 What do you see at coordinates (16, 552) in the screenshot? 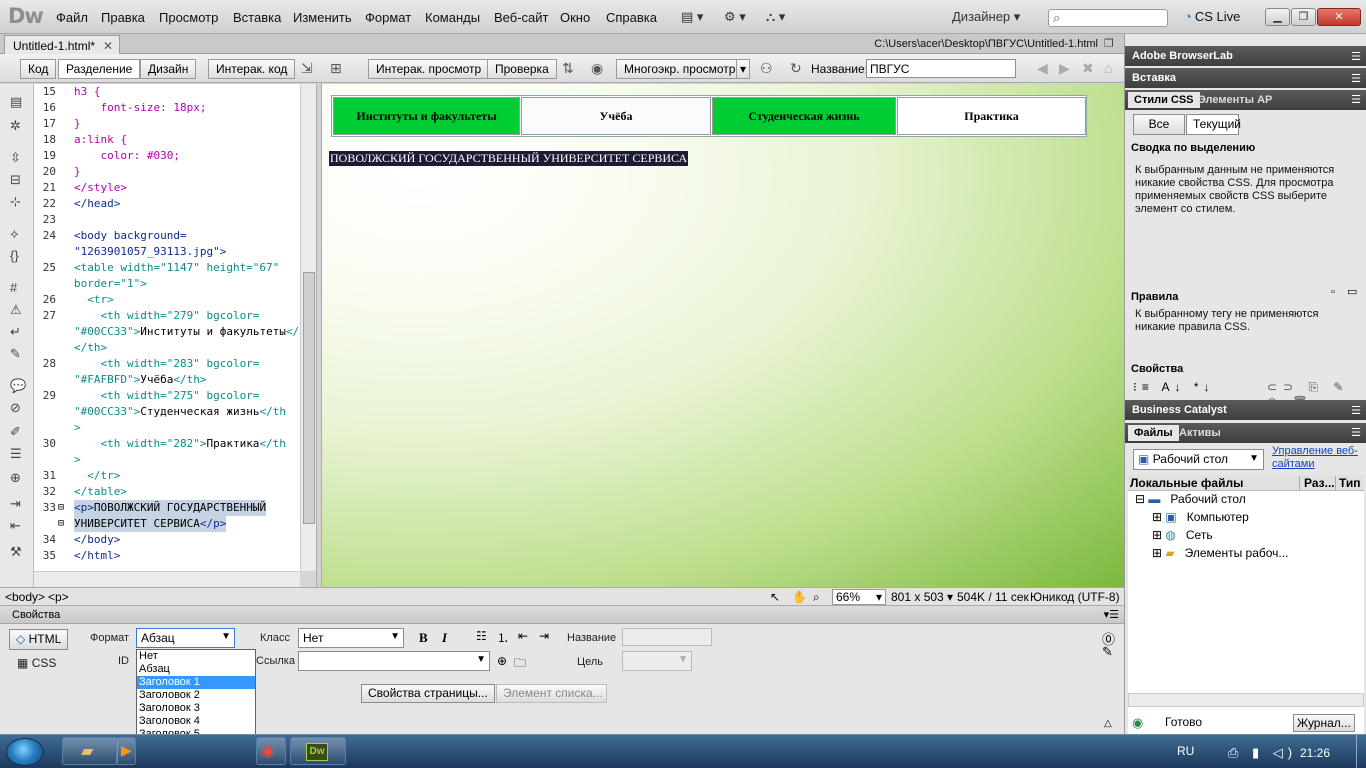
I see `format-source-icon: ⚒` at bounding box center [16, 552].